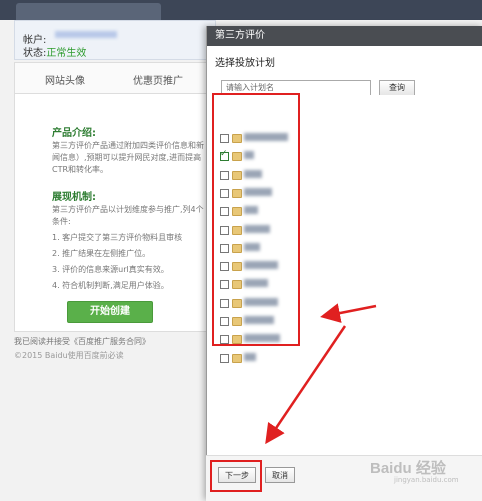 The image size is (482, 501). I want to click on watermark-url: jingyan.baidu.com, so click(426, 480).